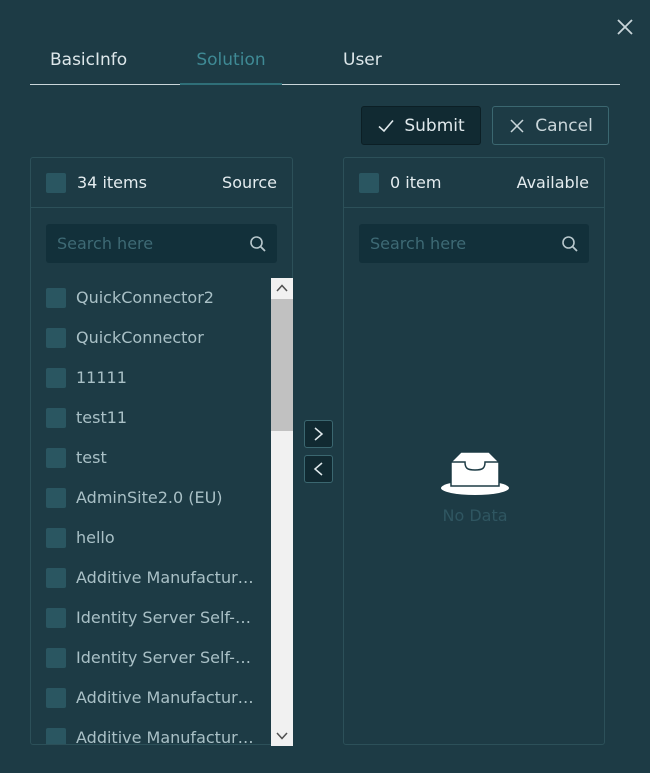 The height and width of the screenshot is (773, 650). I want to click on active-tab-indicator, so click(231, 84).